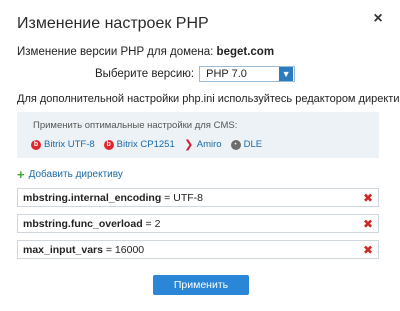 The image size is (400, 311). I want to click on cms-link-dle: • DLE, so click(246, 144).